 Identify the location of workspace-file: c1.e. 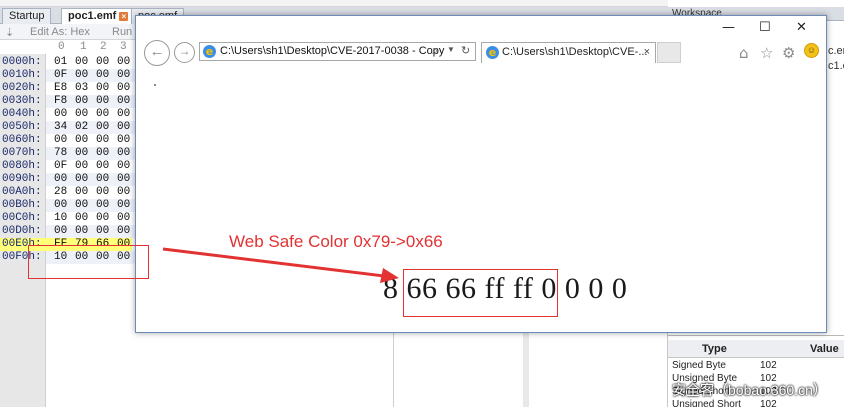
(836, 66).